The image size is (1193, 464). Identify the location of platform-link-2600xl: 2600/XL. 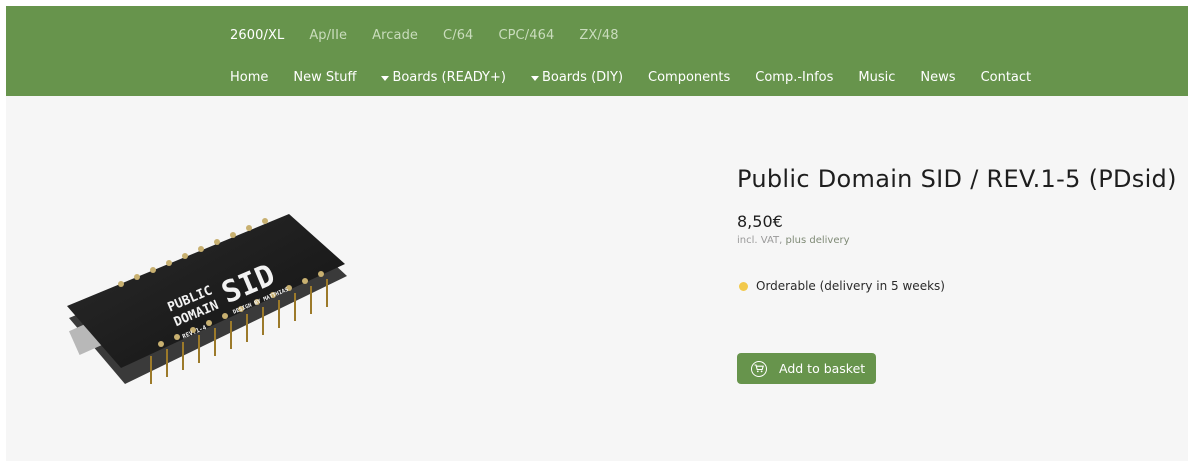
(257, 36).